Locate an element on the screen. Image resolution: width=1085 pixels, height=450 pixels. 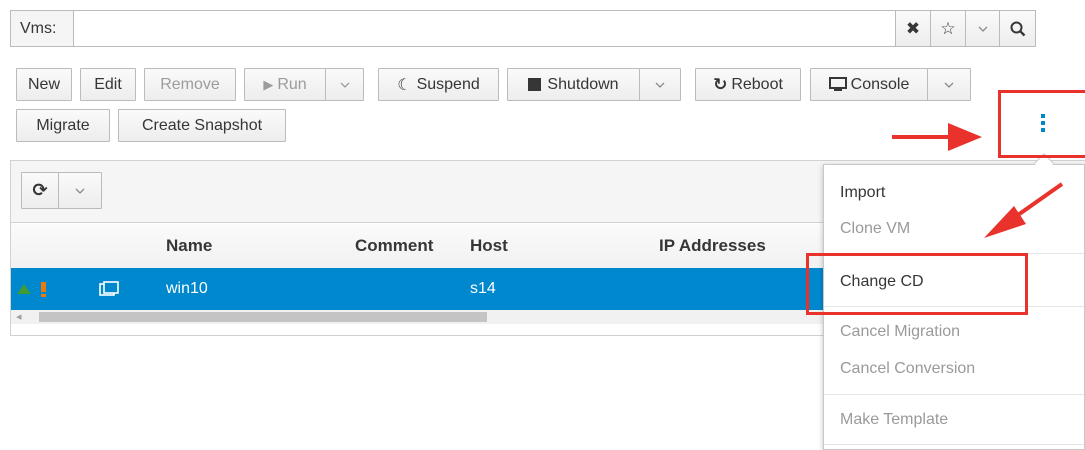
vm-type-icon is located at coordinates (109, 288).